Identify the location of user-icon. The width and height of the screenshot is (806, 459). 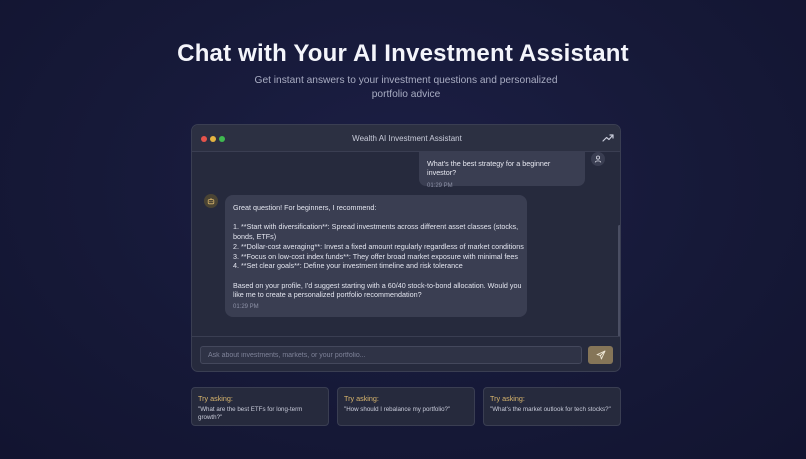
(598, 159).